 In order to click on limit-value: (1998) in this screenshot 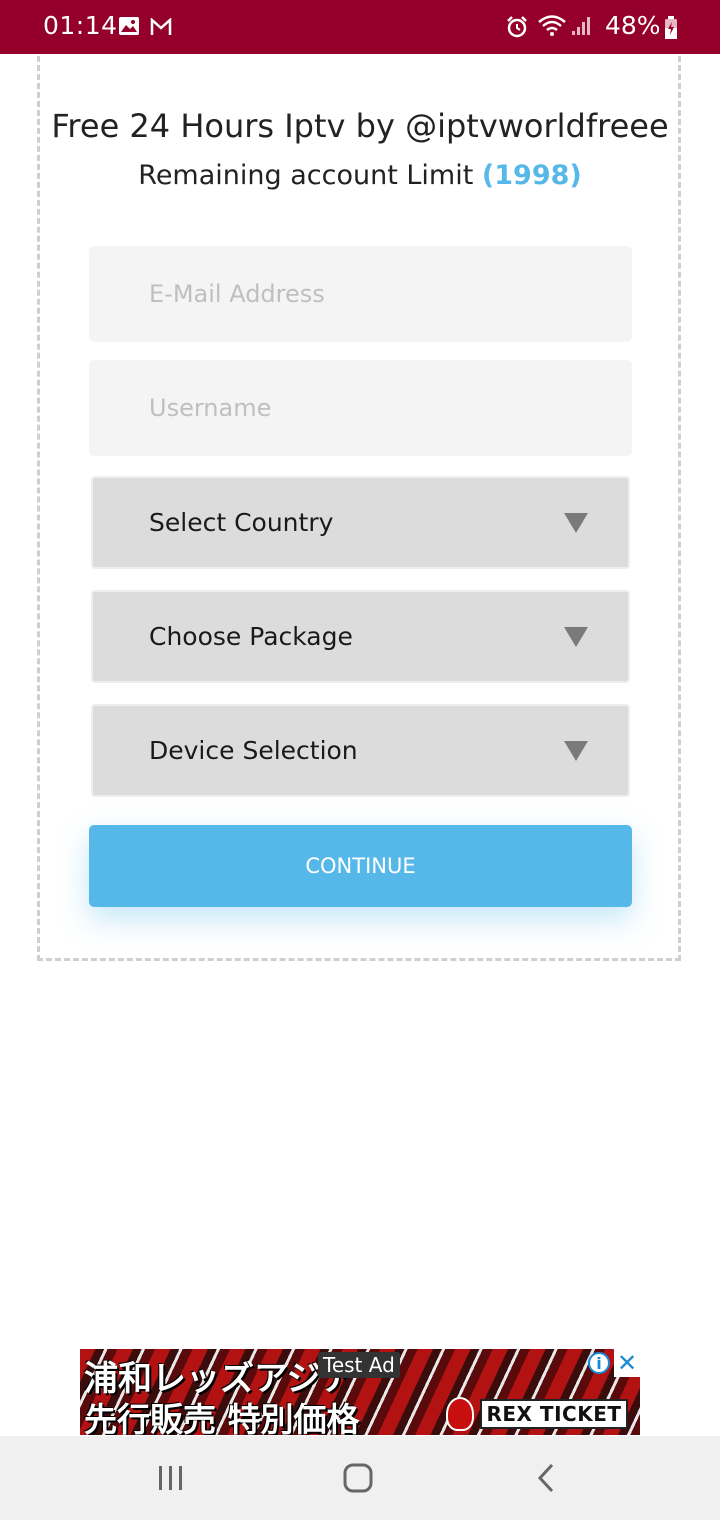, I will do `click(531, 175)`.